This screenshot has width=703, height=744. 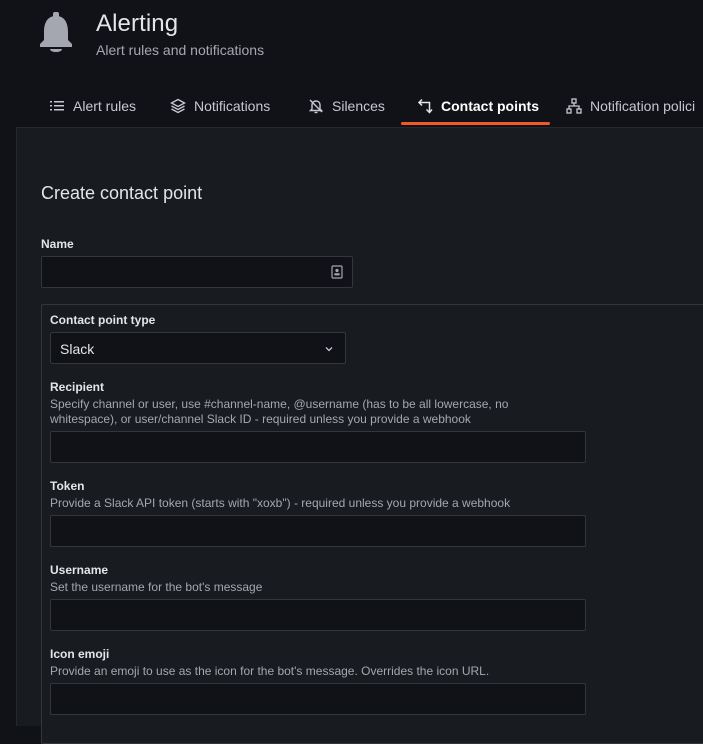 I want to click on sitemap-icon, so click(x=574, y=106).